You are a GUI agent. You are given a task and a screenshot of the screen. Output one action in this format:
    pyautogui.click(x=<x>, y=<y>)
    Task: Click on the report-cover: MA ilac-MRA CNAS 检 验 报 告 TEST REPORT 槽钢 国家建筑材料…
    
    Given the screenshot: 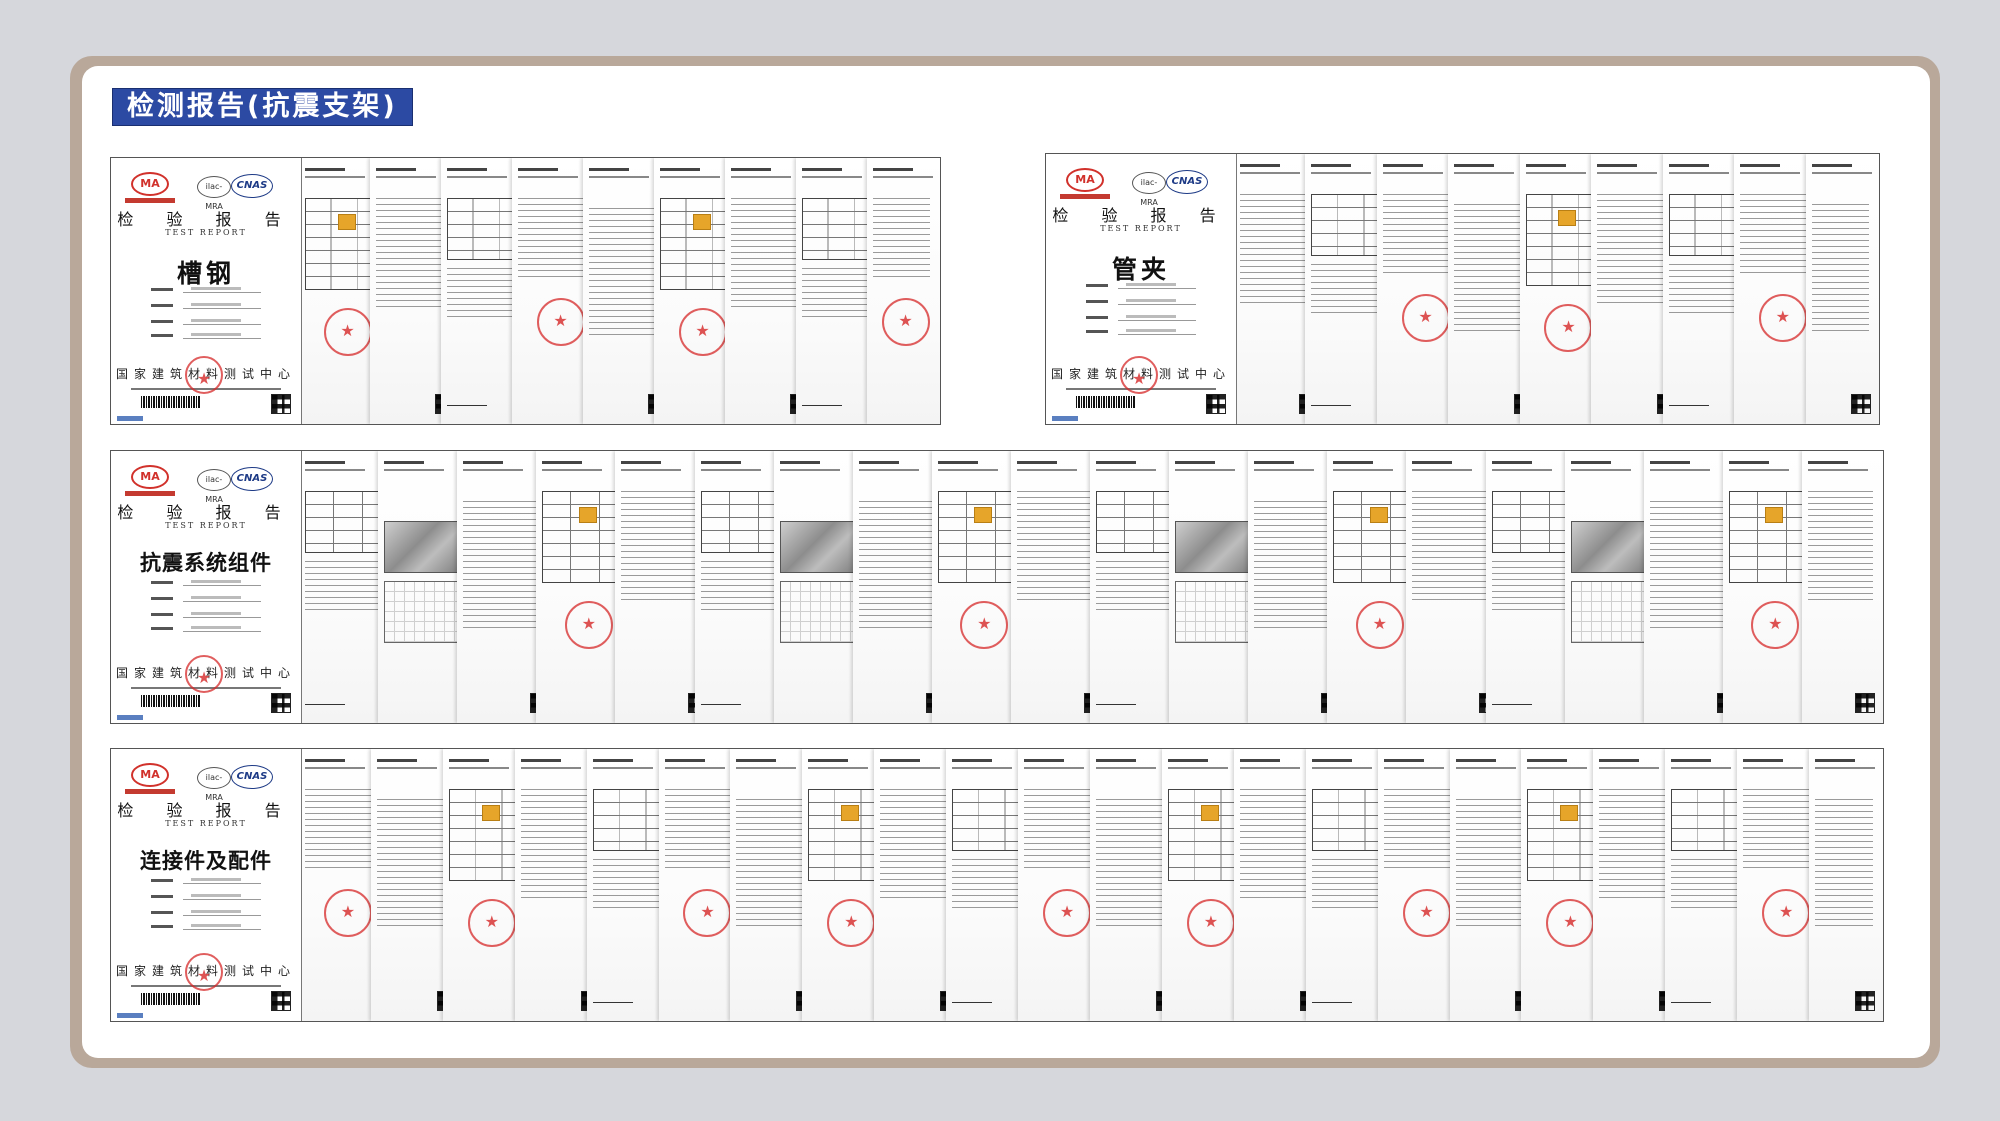 What is the action you would take?
    pyautogui.click(x=206, y=291)
    